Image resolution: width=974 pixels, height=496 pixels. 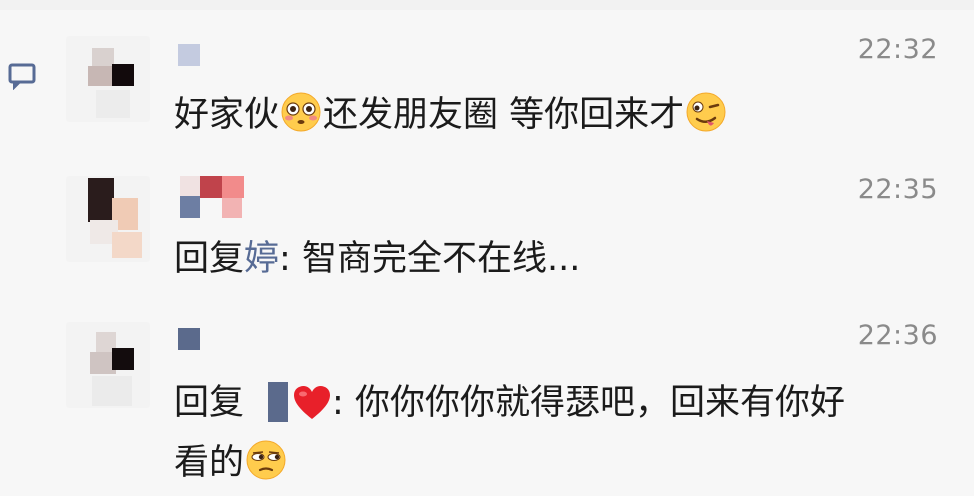 I want to click on comment-text-part: 好家伙, so click(x=227, y=115).